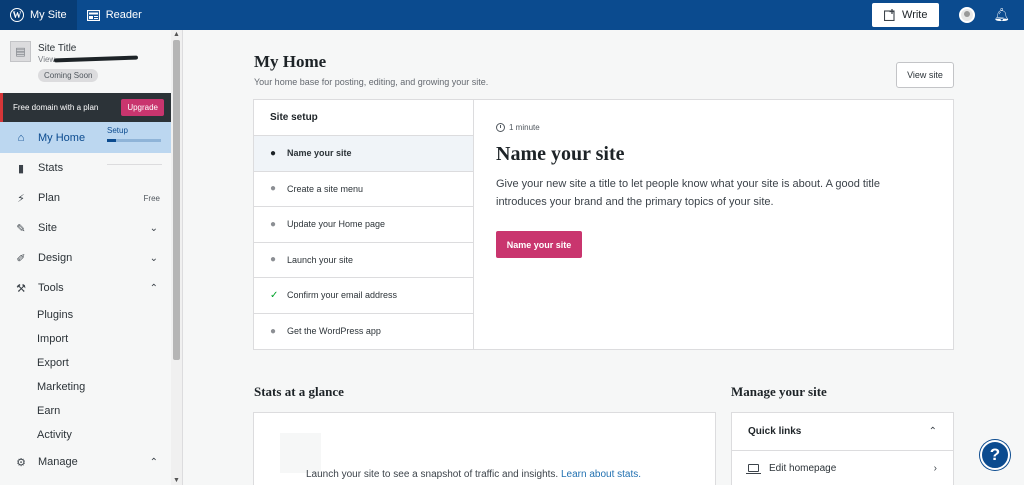 The width and height of the screenshot is (1024, 485). I want to click on setup-progress-bar, so click(134, 140).